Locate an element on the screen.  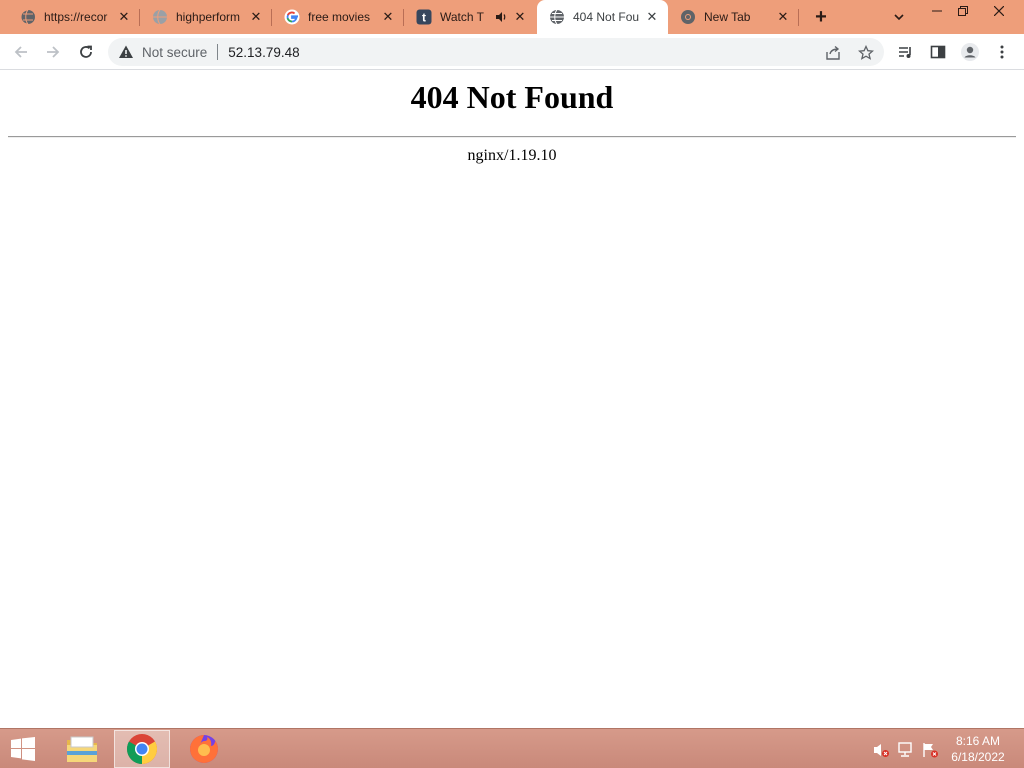
speaker-icon is located at coordinates (501, 17).